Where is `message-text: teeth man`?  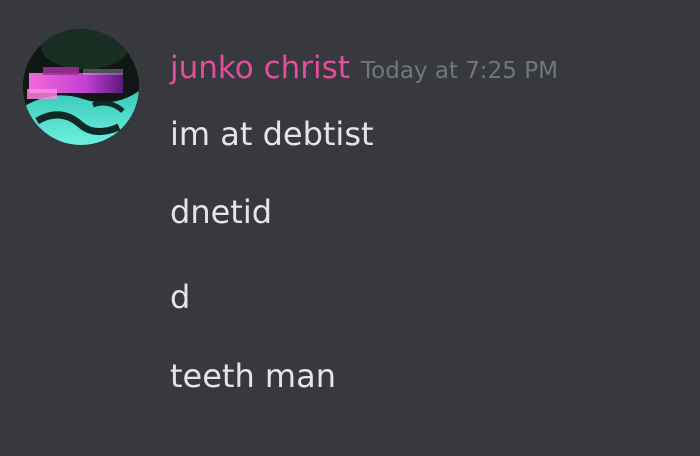 message-text: teeth man is located at coordinates (253, 376).